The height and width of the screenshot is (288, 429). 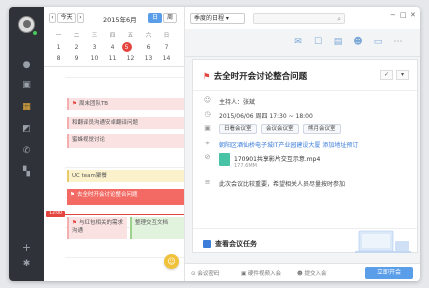 I want to click on apps-icon: ▚, so click(x=26, y=172).